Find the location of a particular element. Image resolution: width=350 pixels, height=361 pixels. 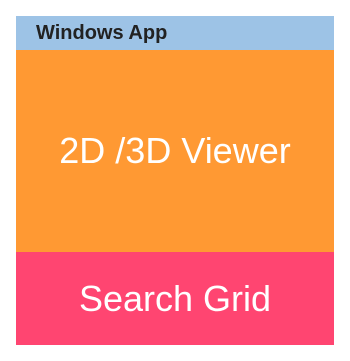

search-grid-label: Search Grid is located at coordinates (175, 298).